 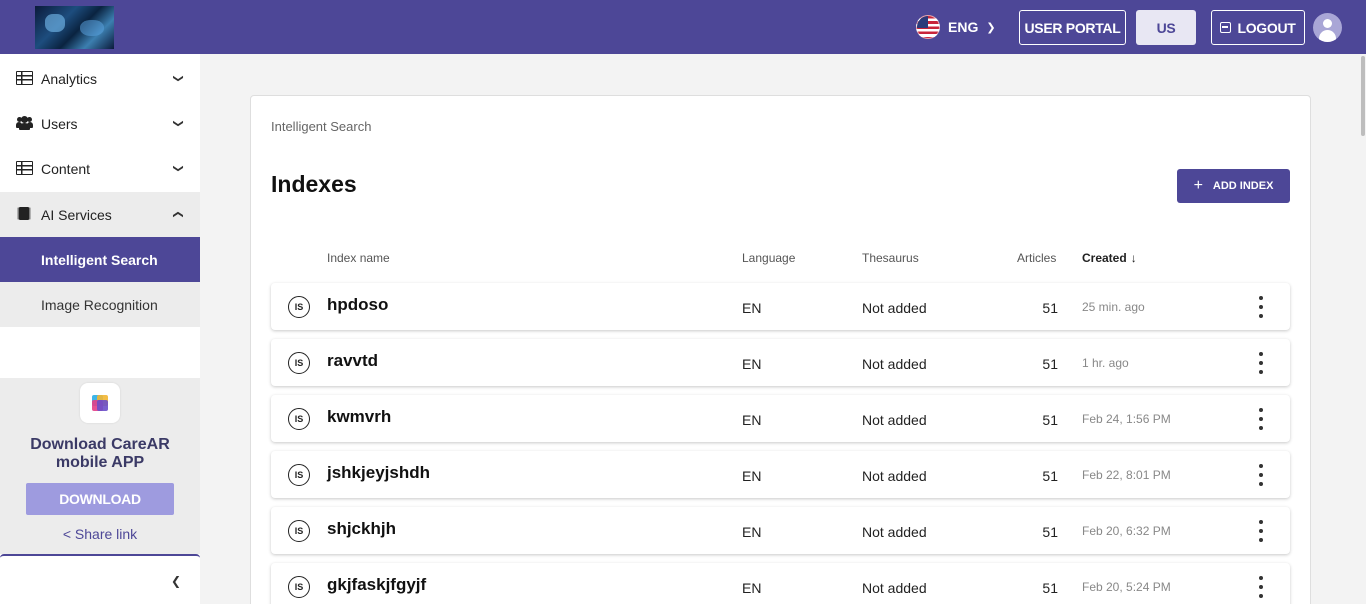 I want to click on sidebar-item-label: Intelligent Search, so click(x=99, y=259).